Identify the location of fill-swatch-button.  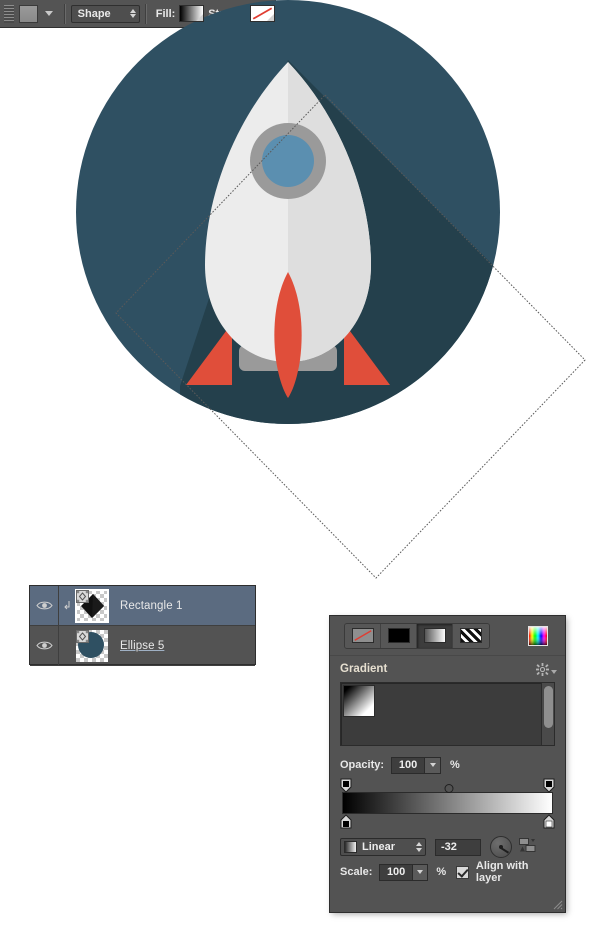
(192, 13).